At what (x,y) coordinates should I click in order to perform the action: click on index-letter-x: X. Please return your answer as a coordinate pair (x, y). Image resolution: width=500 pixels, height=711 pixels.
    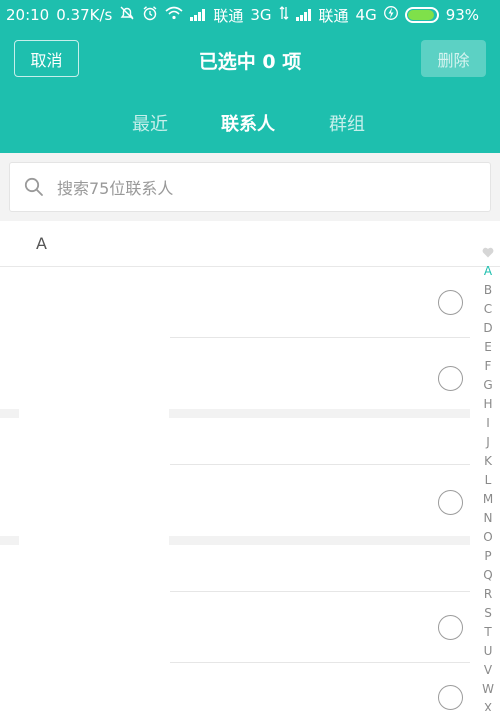
    Looking at the image, I should click on (488, 705).